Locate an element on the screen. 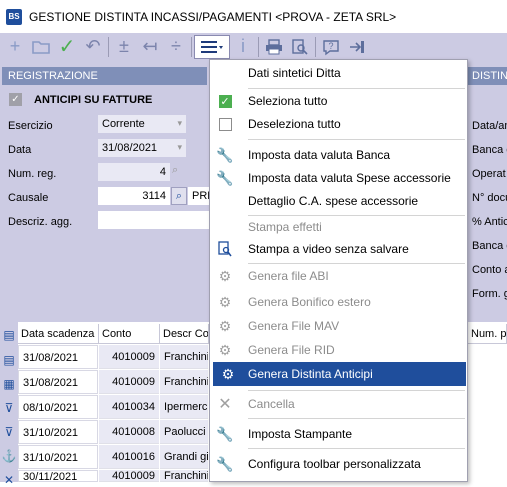  right-label: N° docu is located at coordinates (489, 198).